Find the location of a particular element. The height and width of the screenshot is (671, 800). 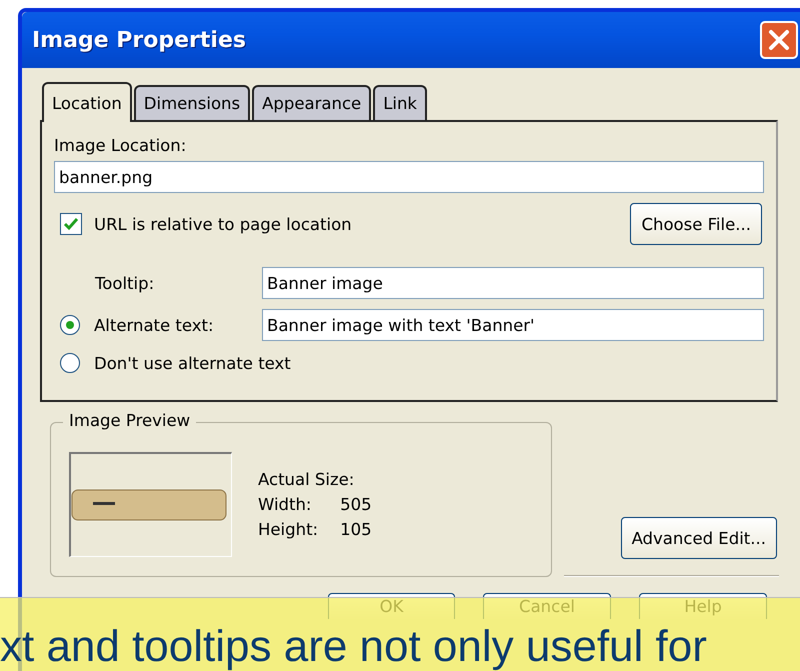

close-icon is located at coordinates (779, 40).